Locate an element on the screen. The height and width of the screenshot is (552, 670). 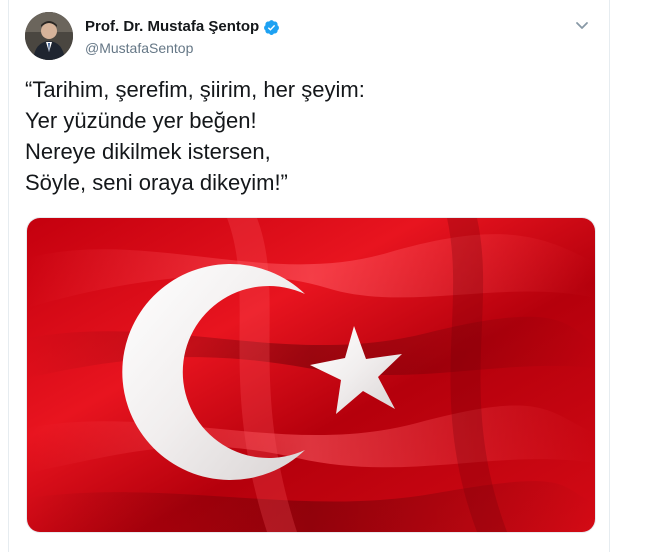
avatar is located at coordinates (49, 36).